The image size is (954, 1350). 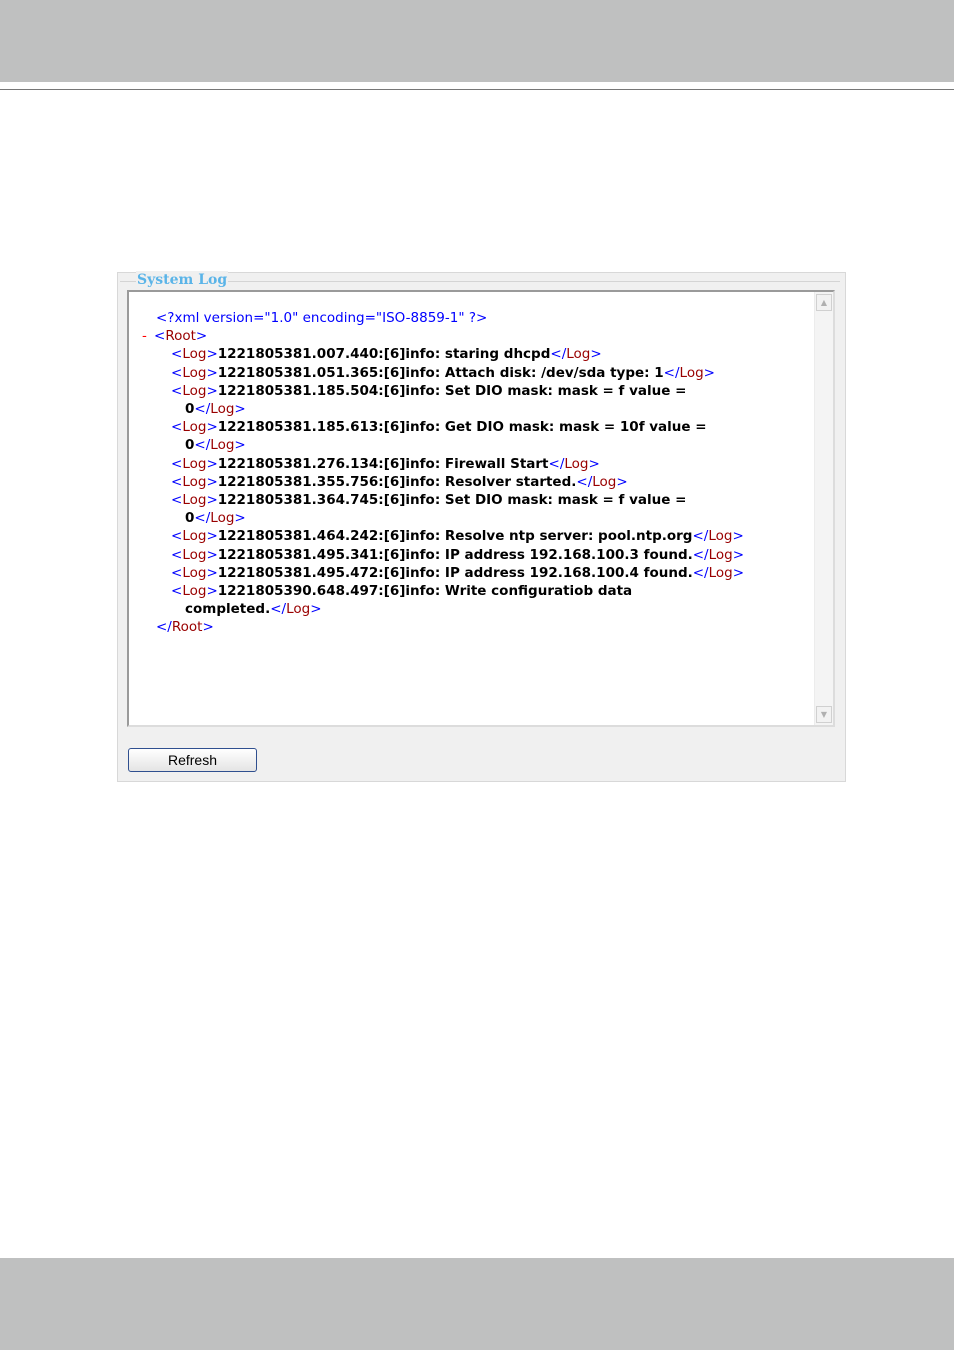 What do you see at coordinates (824, 714) in the screenshot?
I see `chevron-down-icon: ▼` at bounding box center [824, 714].